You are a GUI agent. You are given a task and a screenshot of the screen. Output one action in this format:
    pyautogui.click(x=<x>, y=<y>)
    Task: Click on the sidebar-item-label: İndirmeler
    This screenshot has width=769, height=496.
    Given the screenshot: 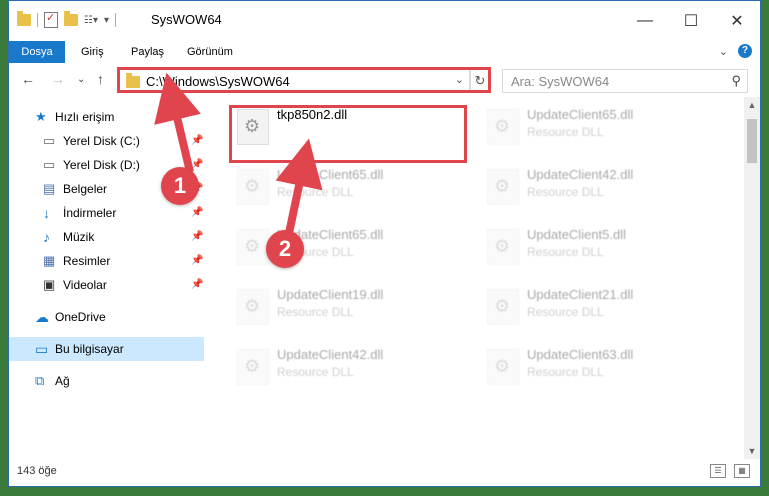 What is the action you would take?
    pyautogui.click(x=90, y=213)
    